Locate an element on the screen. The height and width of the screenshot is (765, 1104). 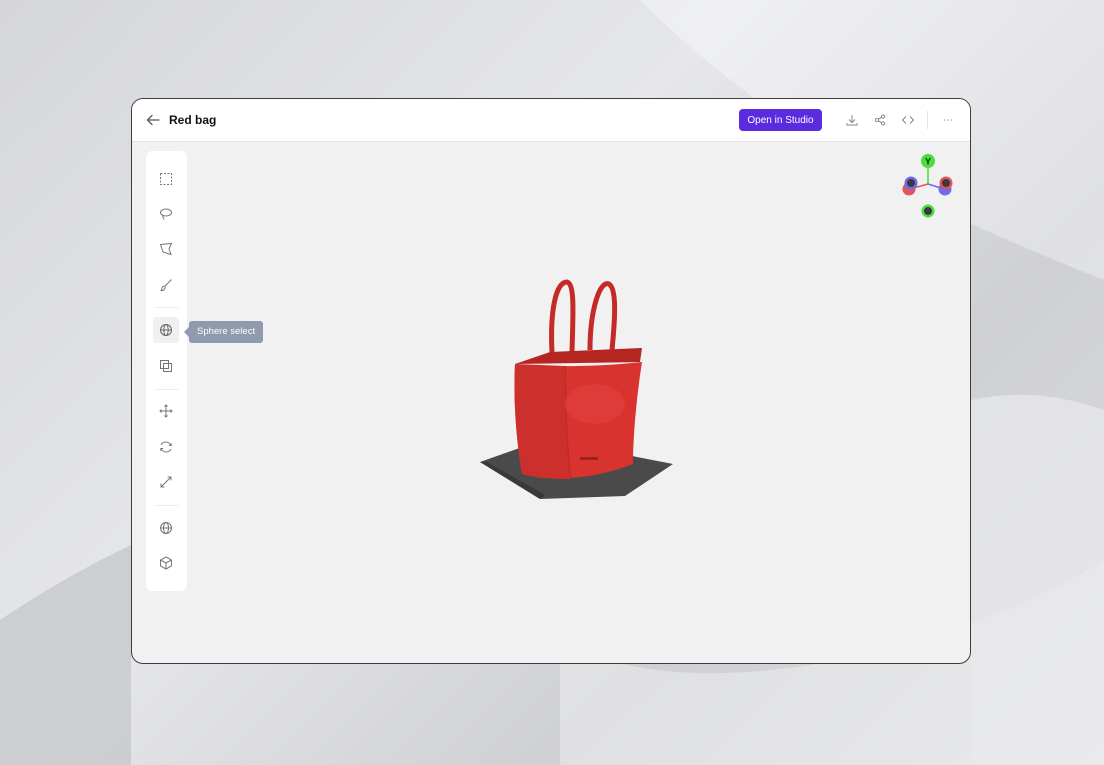
cube-icon is located at coordinates (166, 563).